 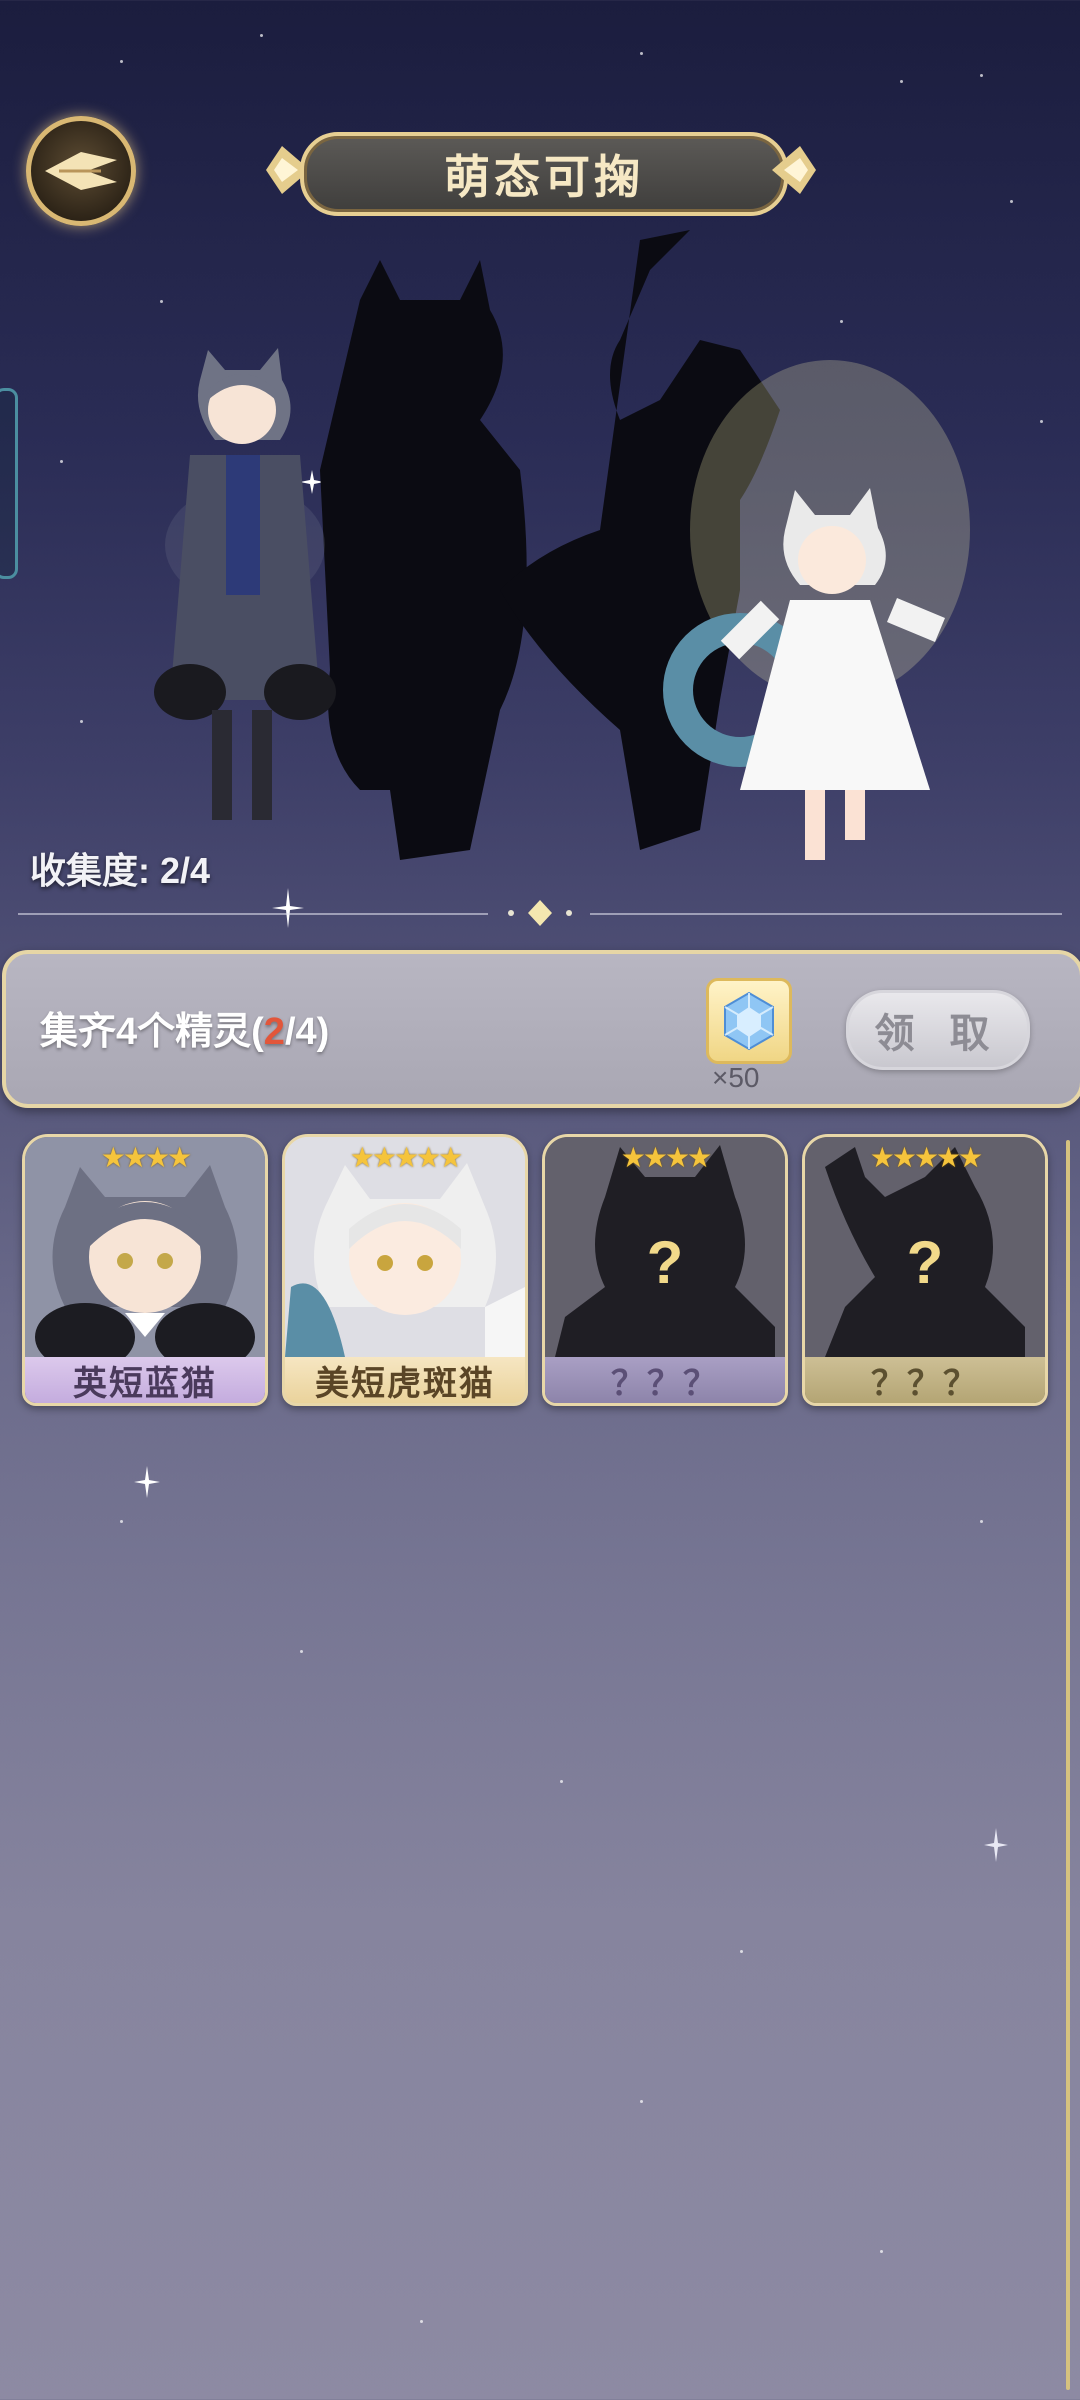 I want to click on claim-button: 领 取, so click(x=938, y=1030).